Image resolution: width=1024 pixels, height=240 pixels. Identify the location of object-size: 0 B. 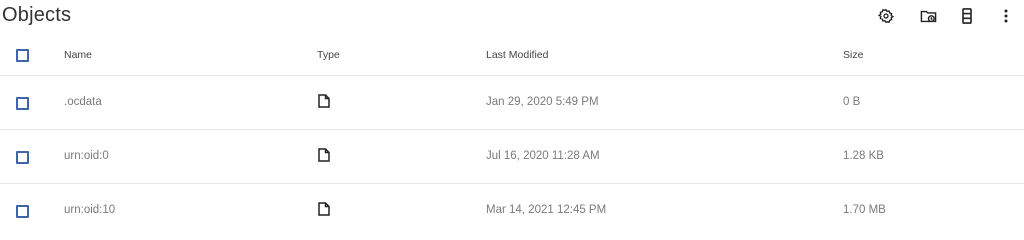
(852, 102).